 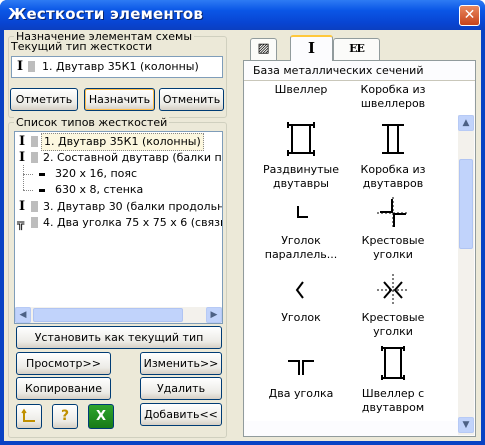 What do you see at coordinates (63, 388) in the screenshot?
I see `copy-button: Копирование` at bounding box center [63, 388].